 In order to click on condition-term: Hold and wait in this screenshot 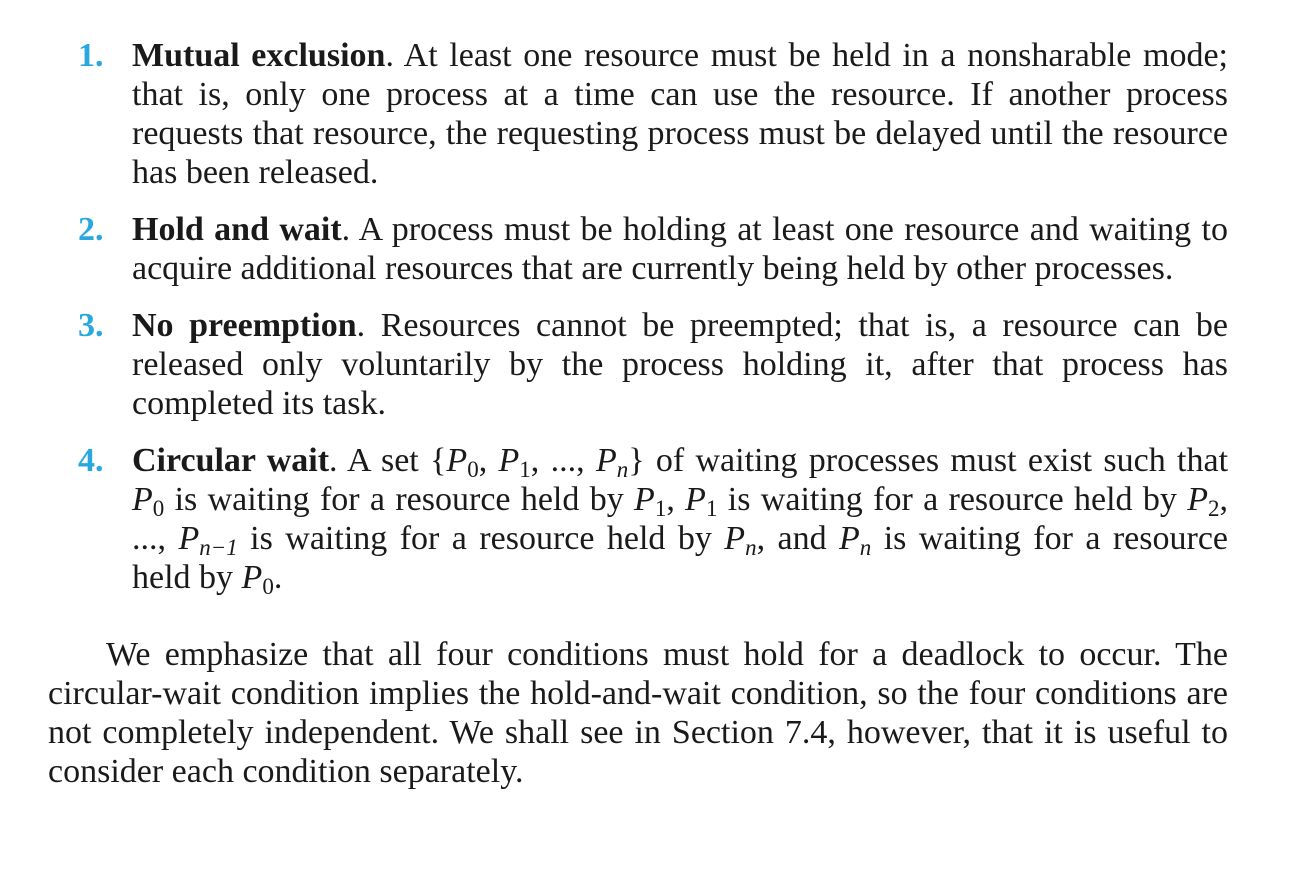, I will do `click(237, 229)`.